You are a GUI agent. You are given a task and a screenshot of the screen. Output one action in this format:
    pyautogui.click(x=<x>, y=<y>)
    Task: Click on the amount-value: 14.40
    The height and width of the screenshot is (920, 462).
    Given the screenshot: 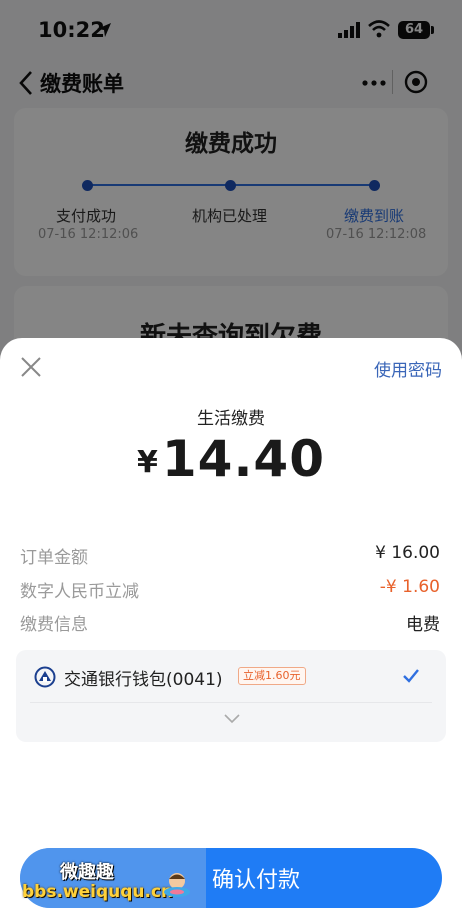 What is the action you would take?
    pyautogui.click(x=243, y=459)
    